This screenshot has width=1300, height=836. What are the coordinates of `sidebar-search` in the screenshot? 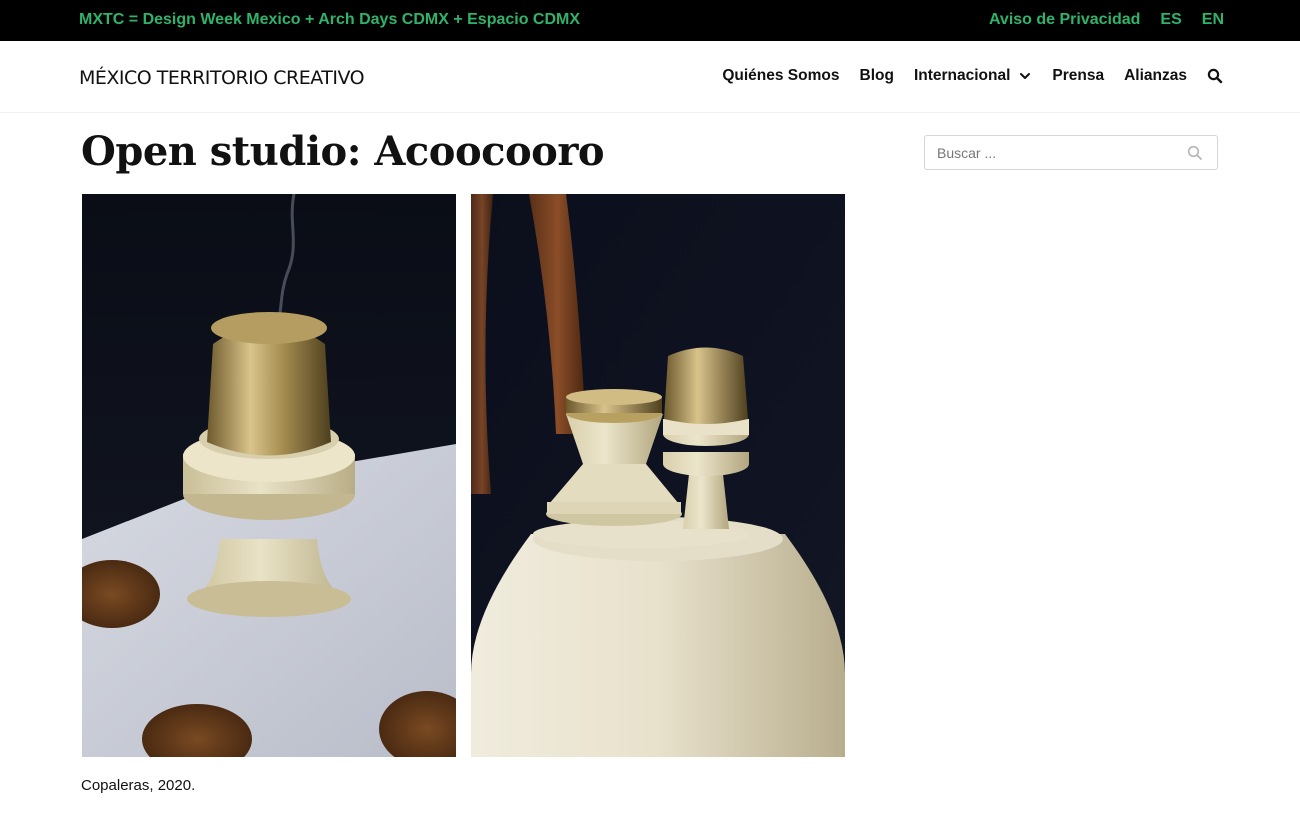 It's located at (1071, 152).